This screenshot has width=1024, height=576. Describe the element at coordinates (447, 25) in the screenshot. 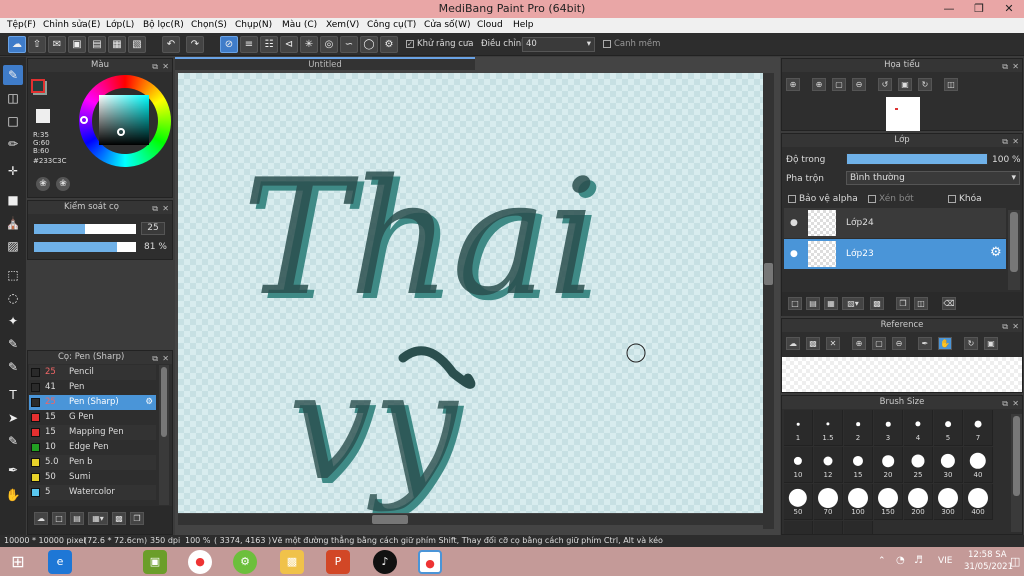

I see `menu-window: Cửa số(W)` at that location.